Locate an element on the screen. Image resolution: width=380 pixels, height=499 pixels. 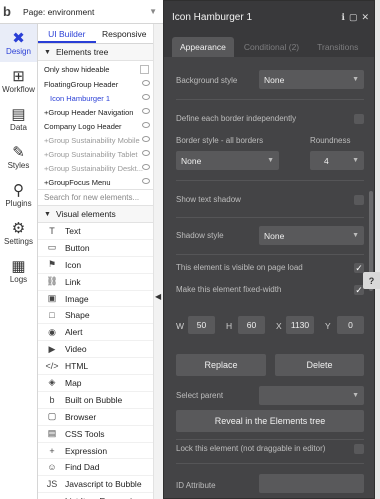
visual-element-item: ▢ Browser is located at coordinates (95, 417).